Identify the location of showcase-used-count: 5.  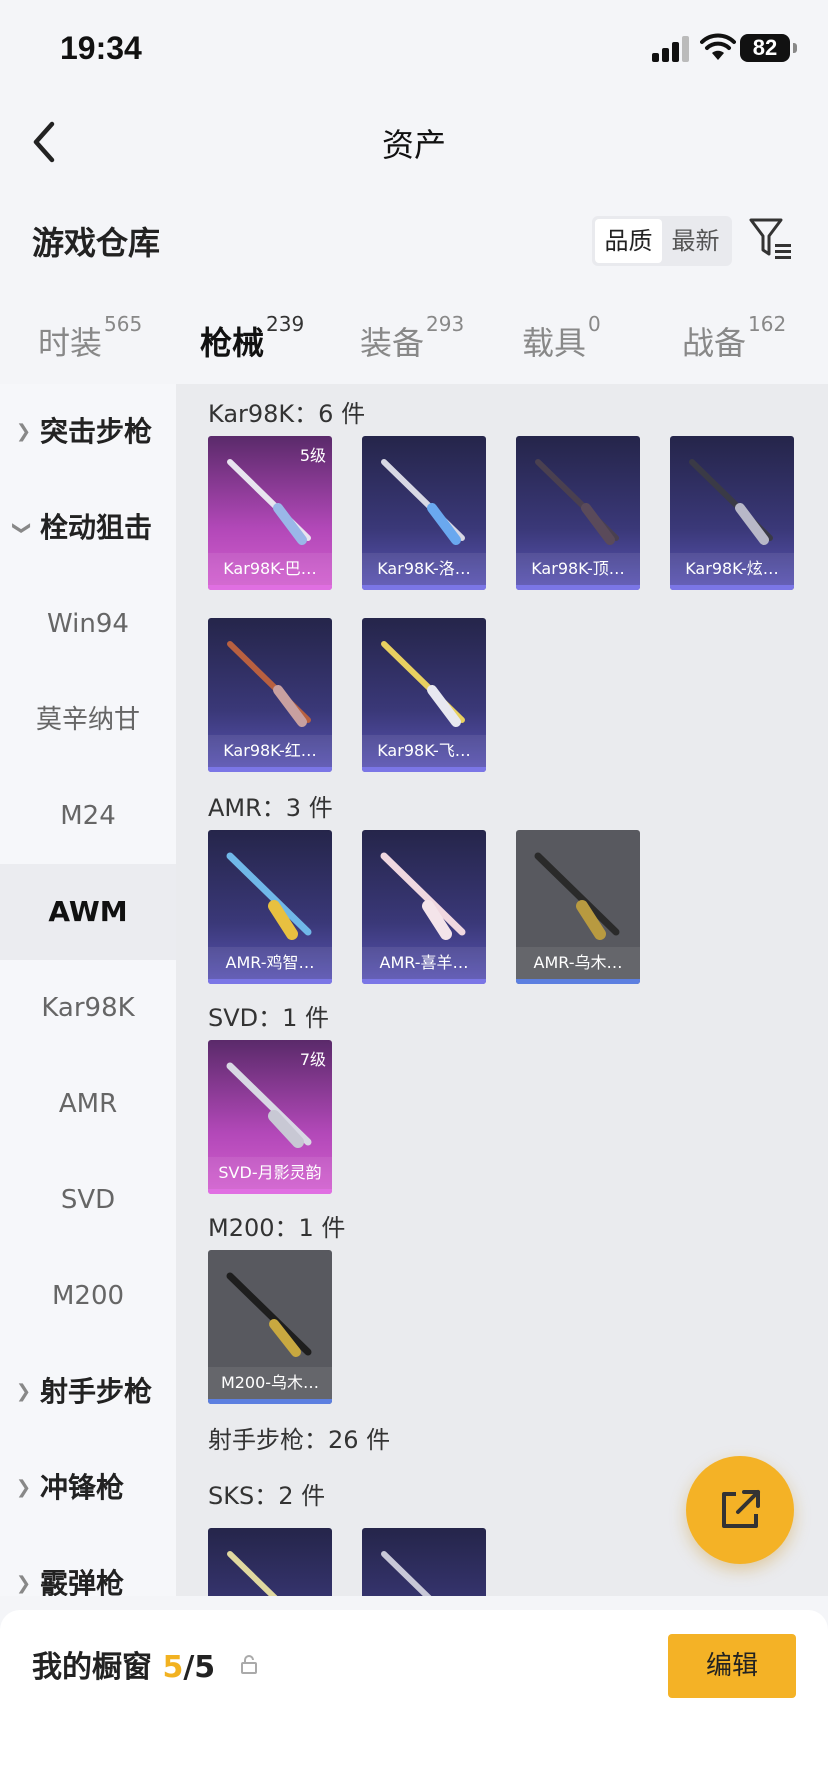
(173, 1667).